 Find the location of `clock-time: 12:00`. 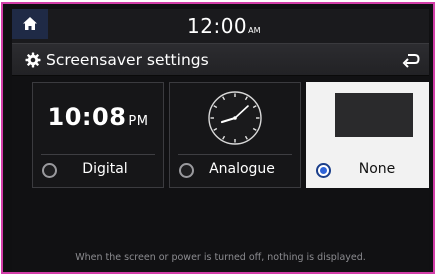

clock-time: 12:00 is located at coordinates (217, 26).